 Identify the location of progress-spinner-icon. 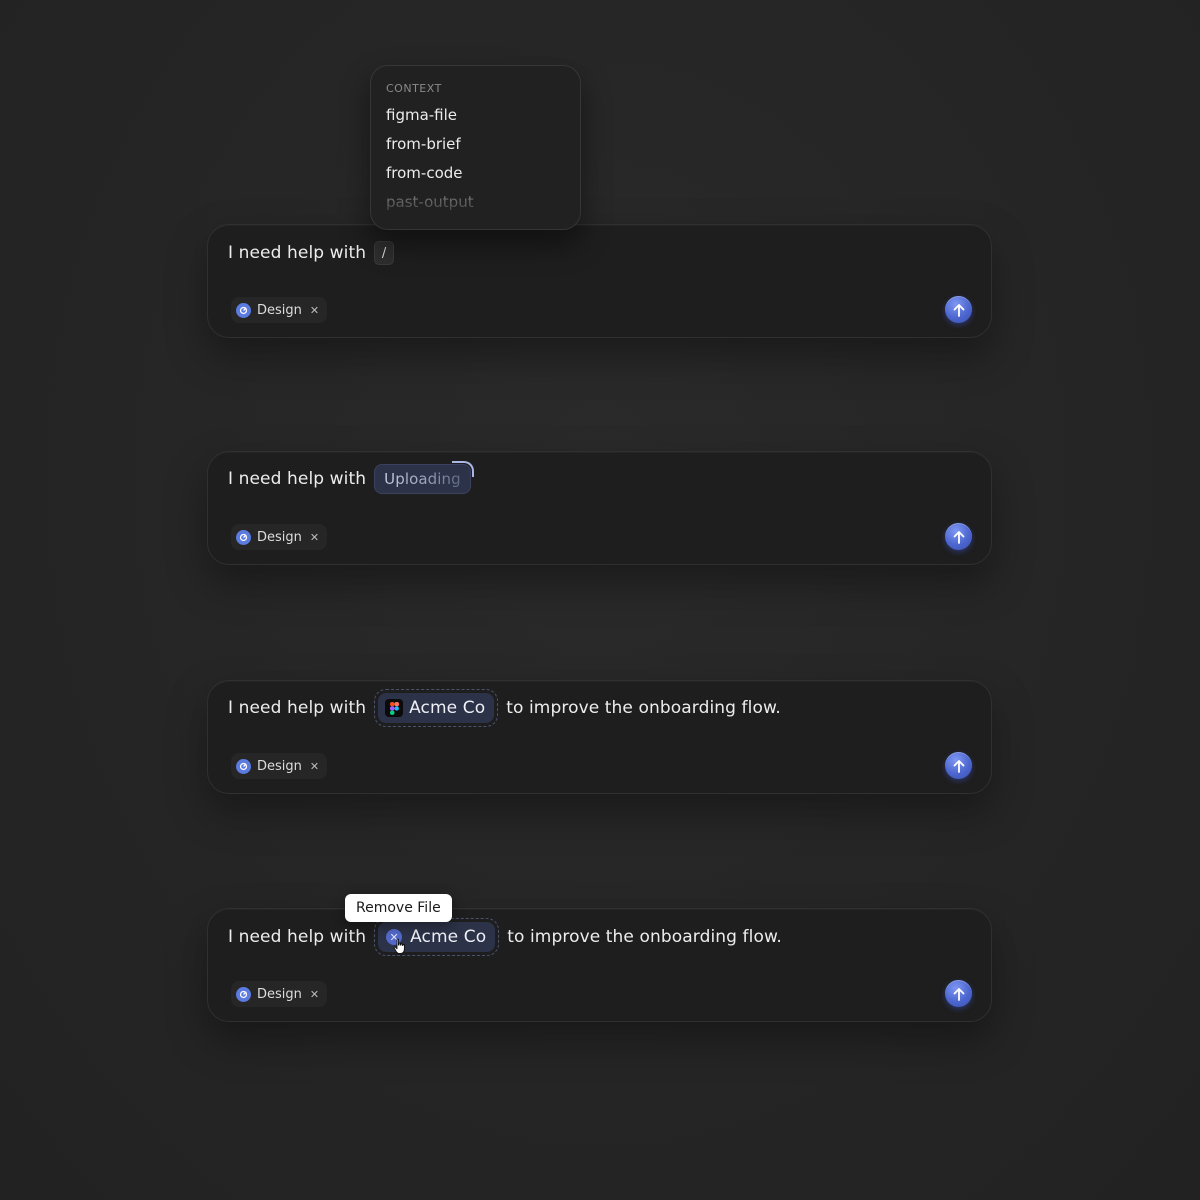
(462, 469).